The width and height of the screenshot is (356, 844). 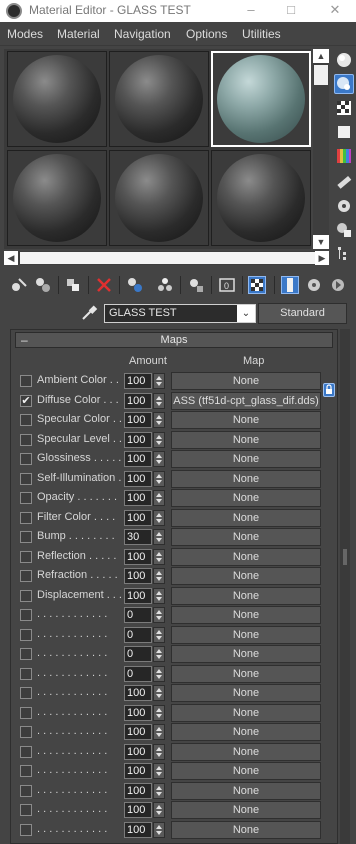 What do you see at coordinates (73, 285) in the screenshot?
I see `assign-to-selection-icon` at bounding box center [73, 285].